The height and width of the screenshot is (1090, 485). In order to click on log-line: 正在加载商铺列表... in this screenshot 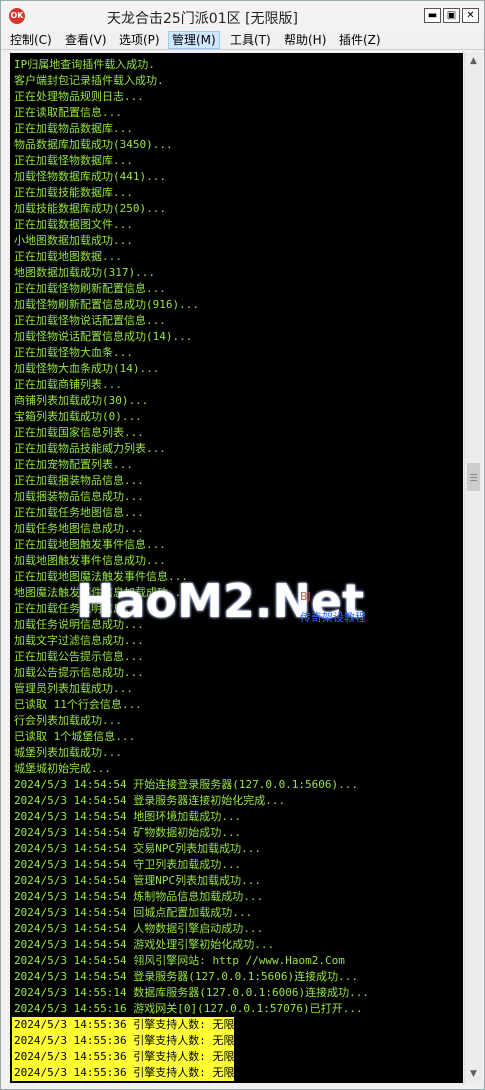, I will do `click(68, 384)`.